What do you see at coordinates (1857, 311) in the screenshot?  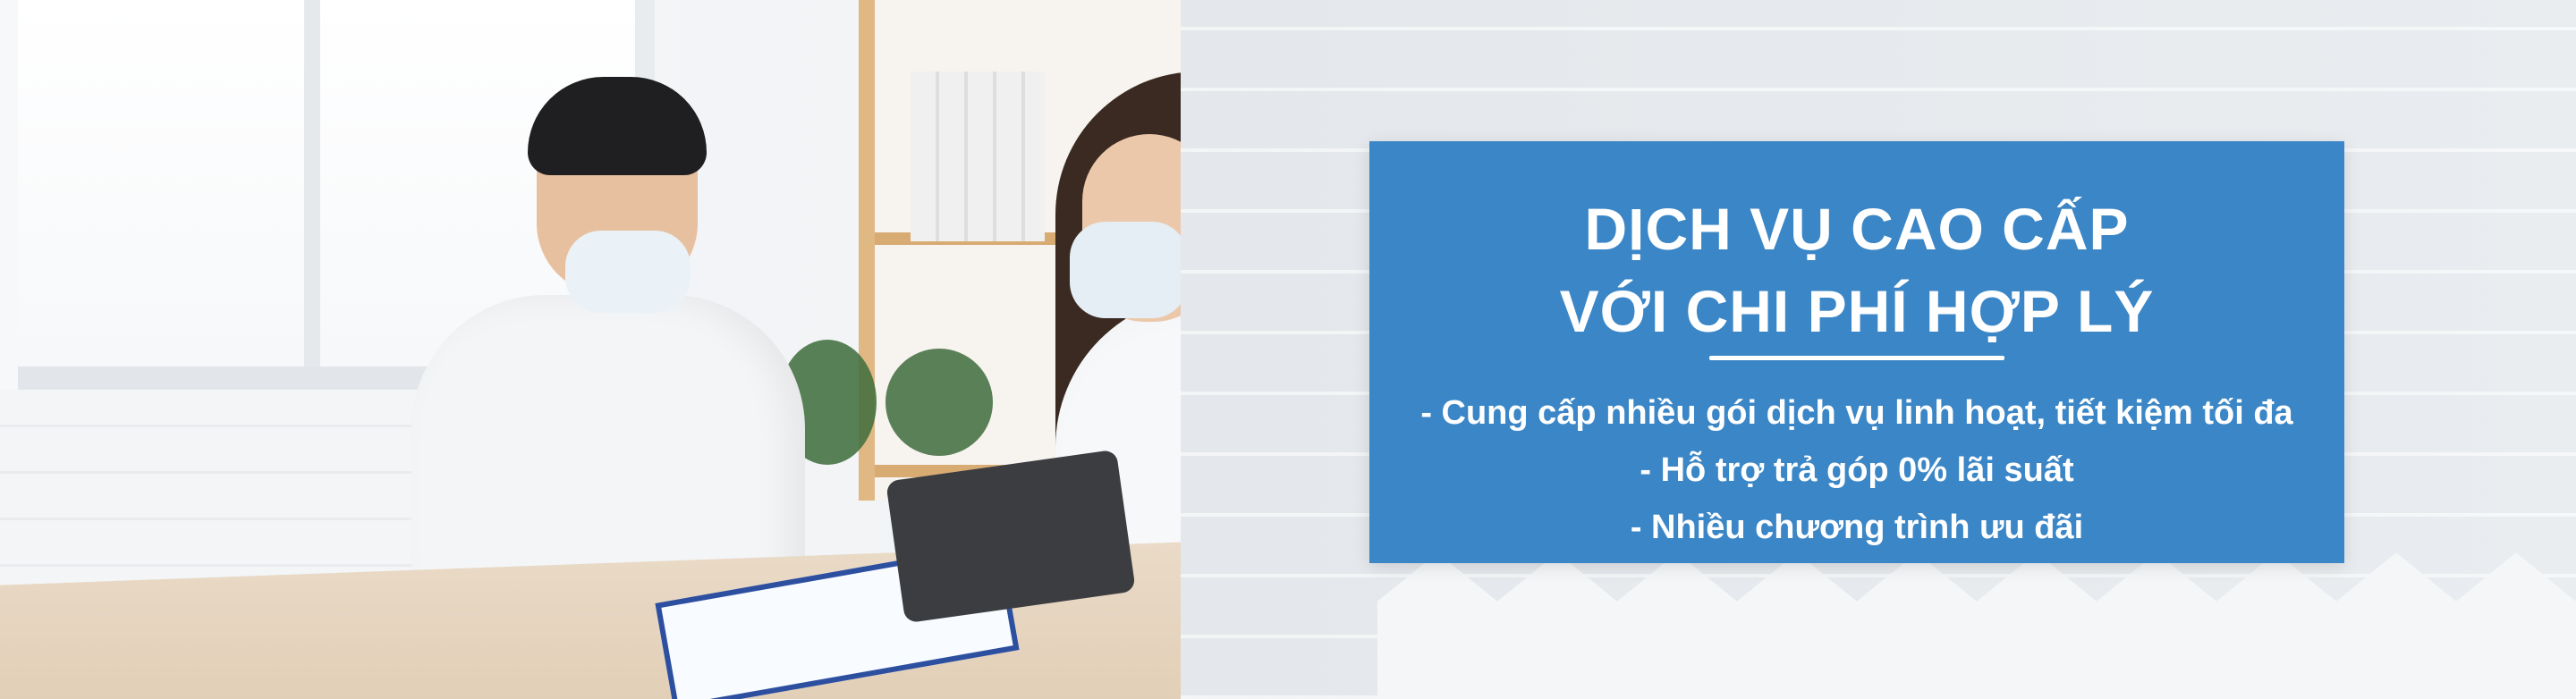 I see `headline-line-2: VỚI CHI PHÍ HỢP LÝ` at bounding box center [1857, 311].